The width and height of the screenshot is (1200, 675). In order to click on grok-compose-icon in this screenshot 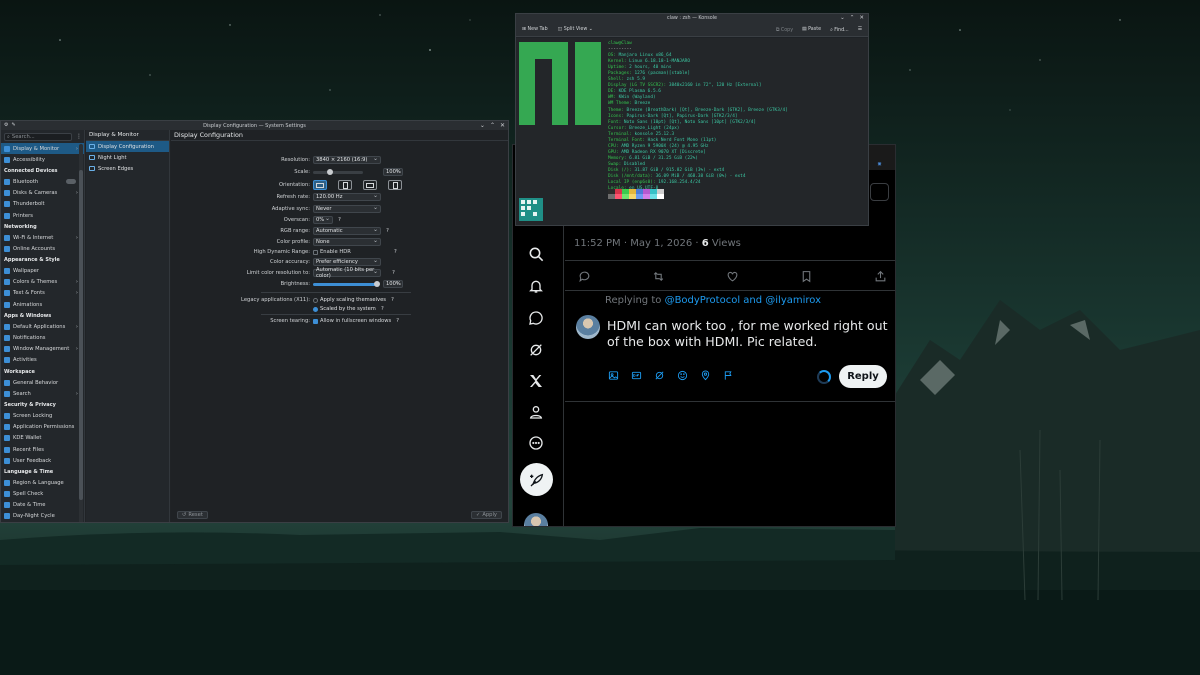, I will do `click(659, 375)`.